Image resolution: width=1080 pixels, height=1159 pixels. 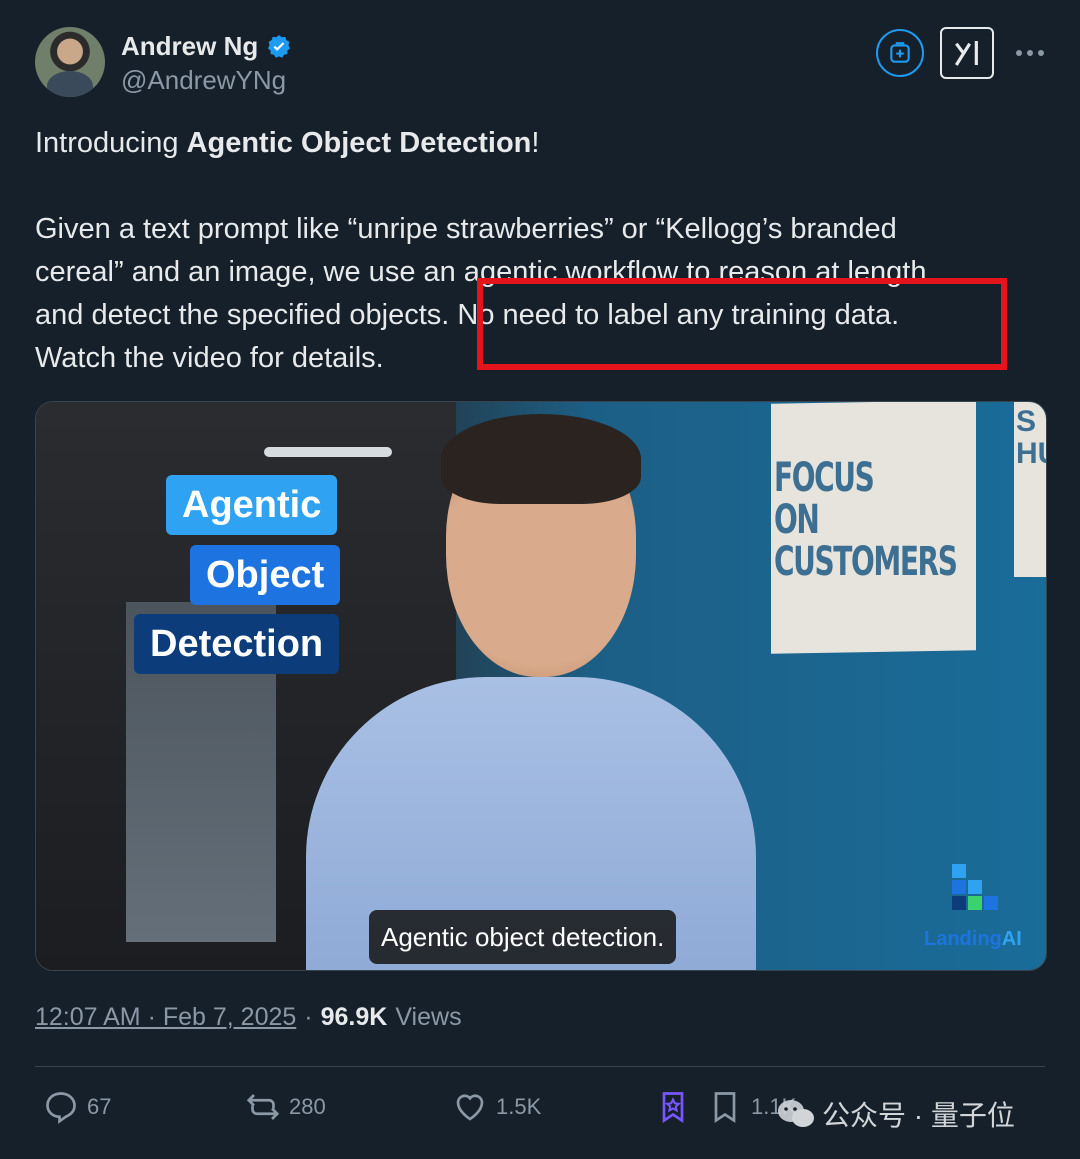 What do you see at coordinates (70, 62) in the screenshot?
I see `author-avatar` at bounding box center [70, 62].